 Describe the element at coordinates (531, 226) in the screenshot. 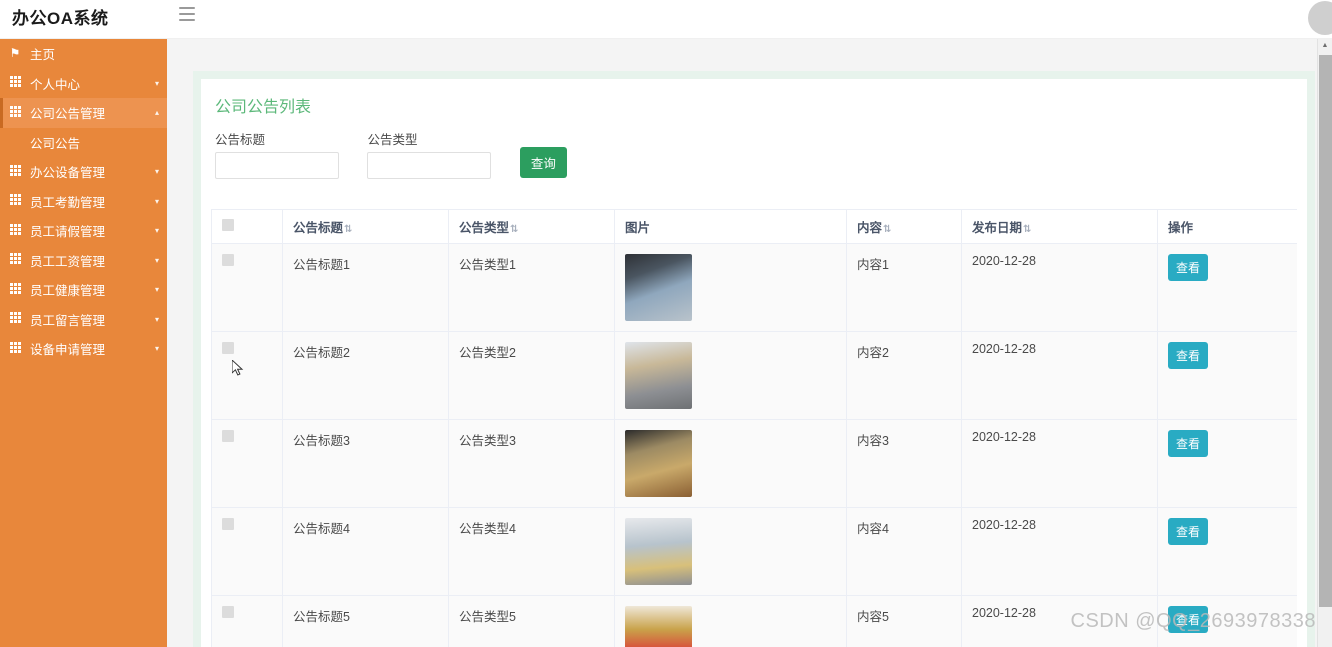

I see `table-header-type: 公告类型⇅` at that location.